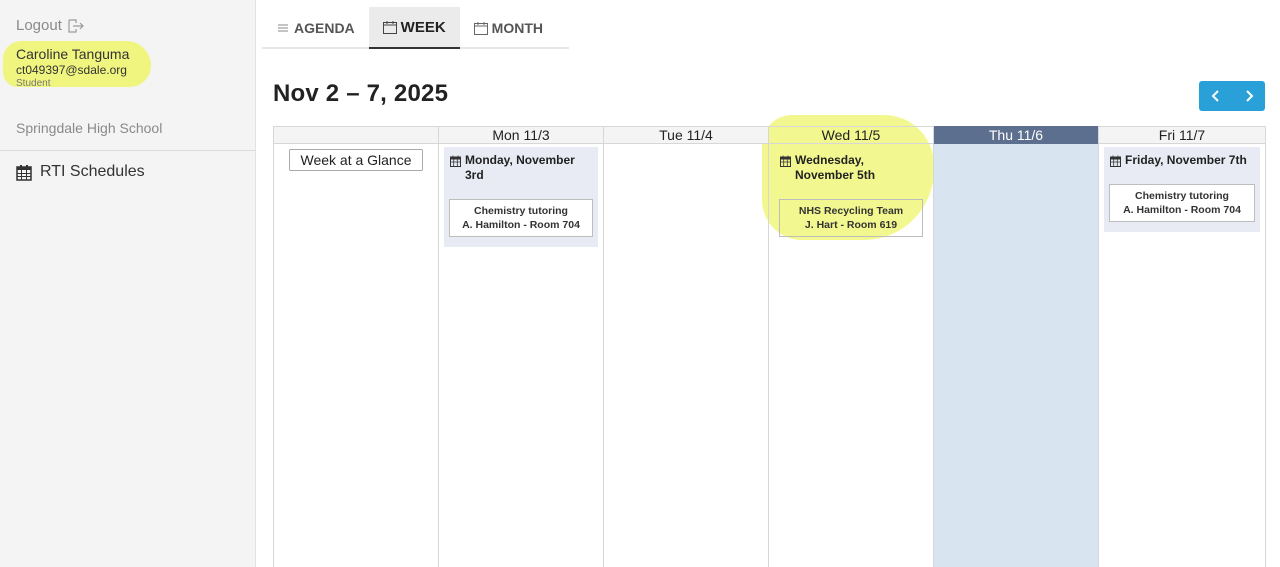 The width and height of the screenshot is (1280, 567). I want to click on tab-label: AGENDA, so click(324, 28).